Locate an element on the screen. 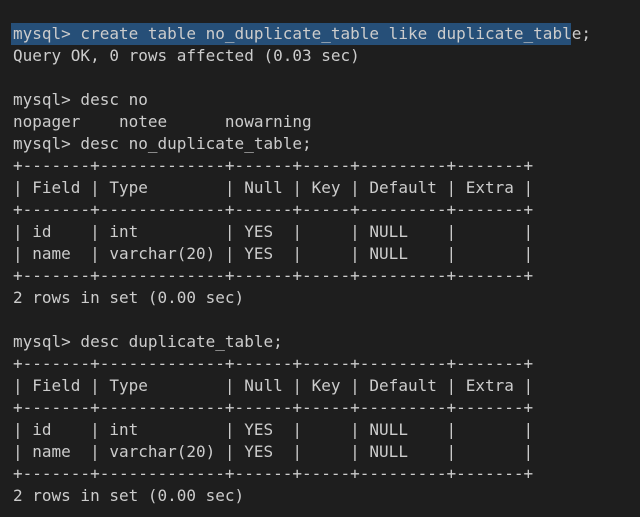 The width and height of the screenshot is (640, 517). command-desc-no-duplicate-table: mysql> desc no_duplicate_table; is located at coordinates (162, 143).